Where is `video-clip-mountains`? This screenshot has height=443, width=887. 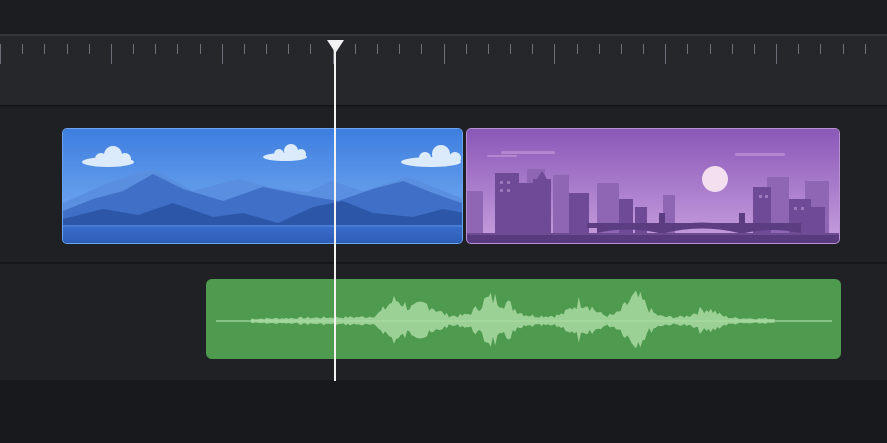 video-clip-mountains is located at coordinates (262, 186).